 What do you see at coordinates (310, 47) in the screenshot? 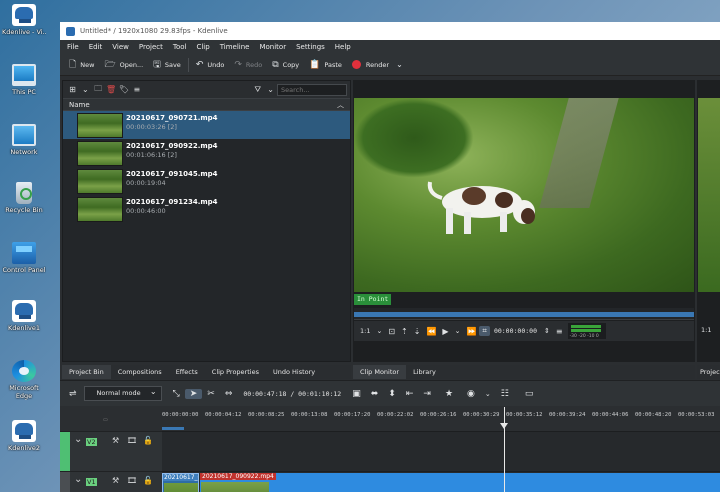
I see `menu-settings: Settings` at bounding box center [310, 47].